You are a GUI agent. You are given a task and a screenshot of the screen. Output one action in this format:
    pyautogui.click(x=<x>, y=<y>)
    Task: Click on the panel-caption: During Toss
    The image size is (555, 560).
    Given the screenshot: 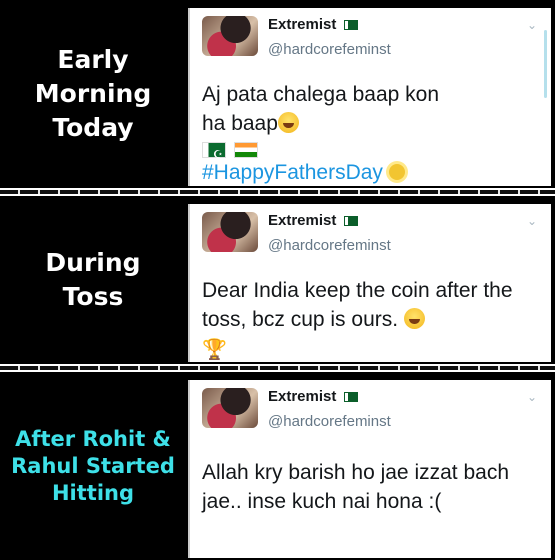 What is the action you would take?
    pyautogui.click(x=93, y=280)
    